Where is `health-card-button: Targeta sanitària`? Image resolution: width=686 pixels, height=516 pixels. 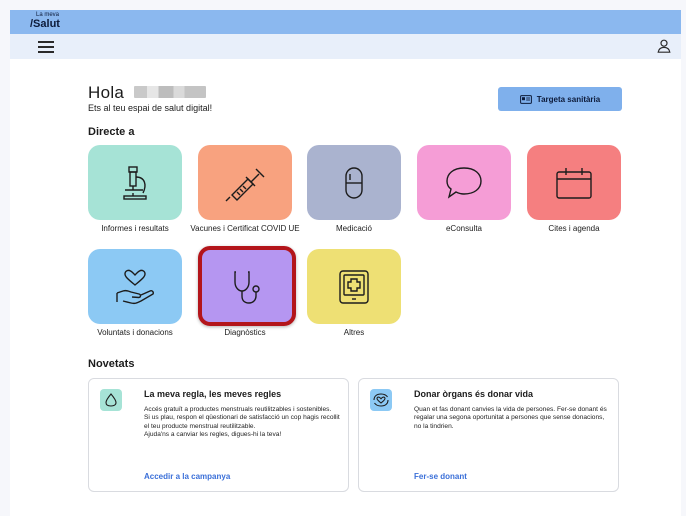 health-card-button: Targeta sanitària is located at coordinates (560, 99).